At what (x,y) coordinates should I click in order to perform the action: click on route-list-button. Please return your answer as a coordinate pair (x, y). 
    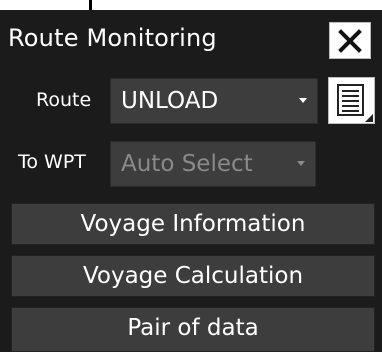
    Looking at the image, I should click on (351, 100).